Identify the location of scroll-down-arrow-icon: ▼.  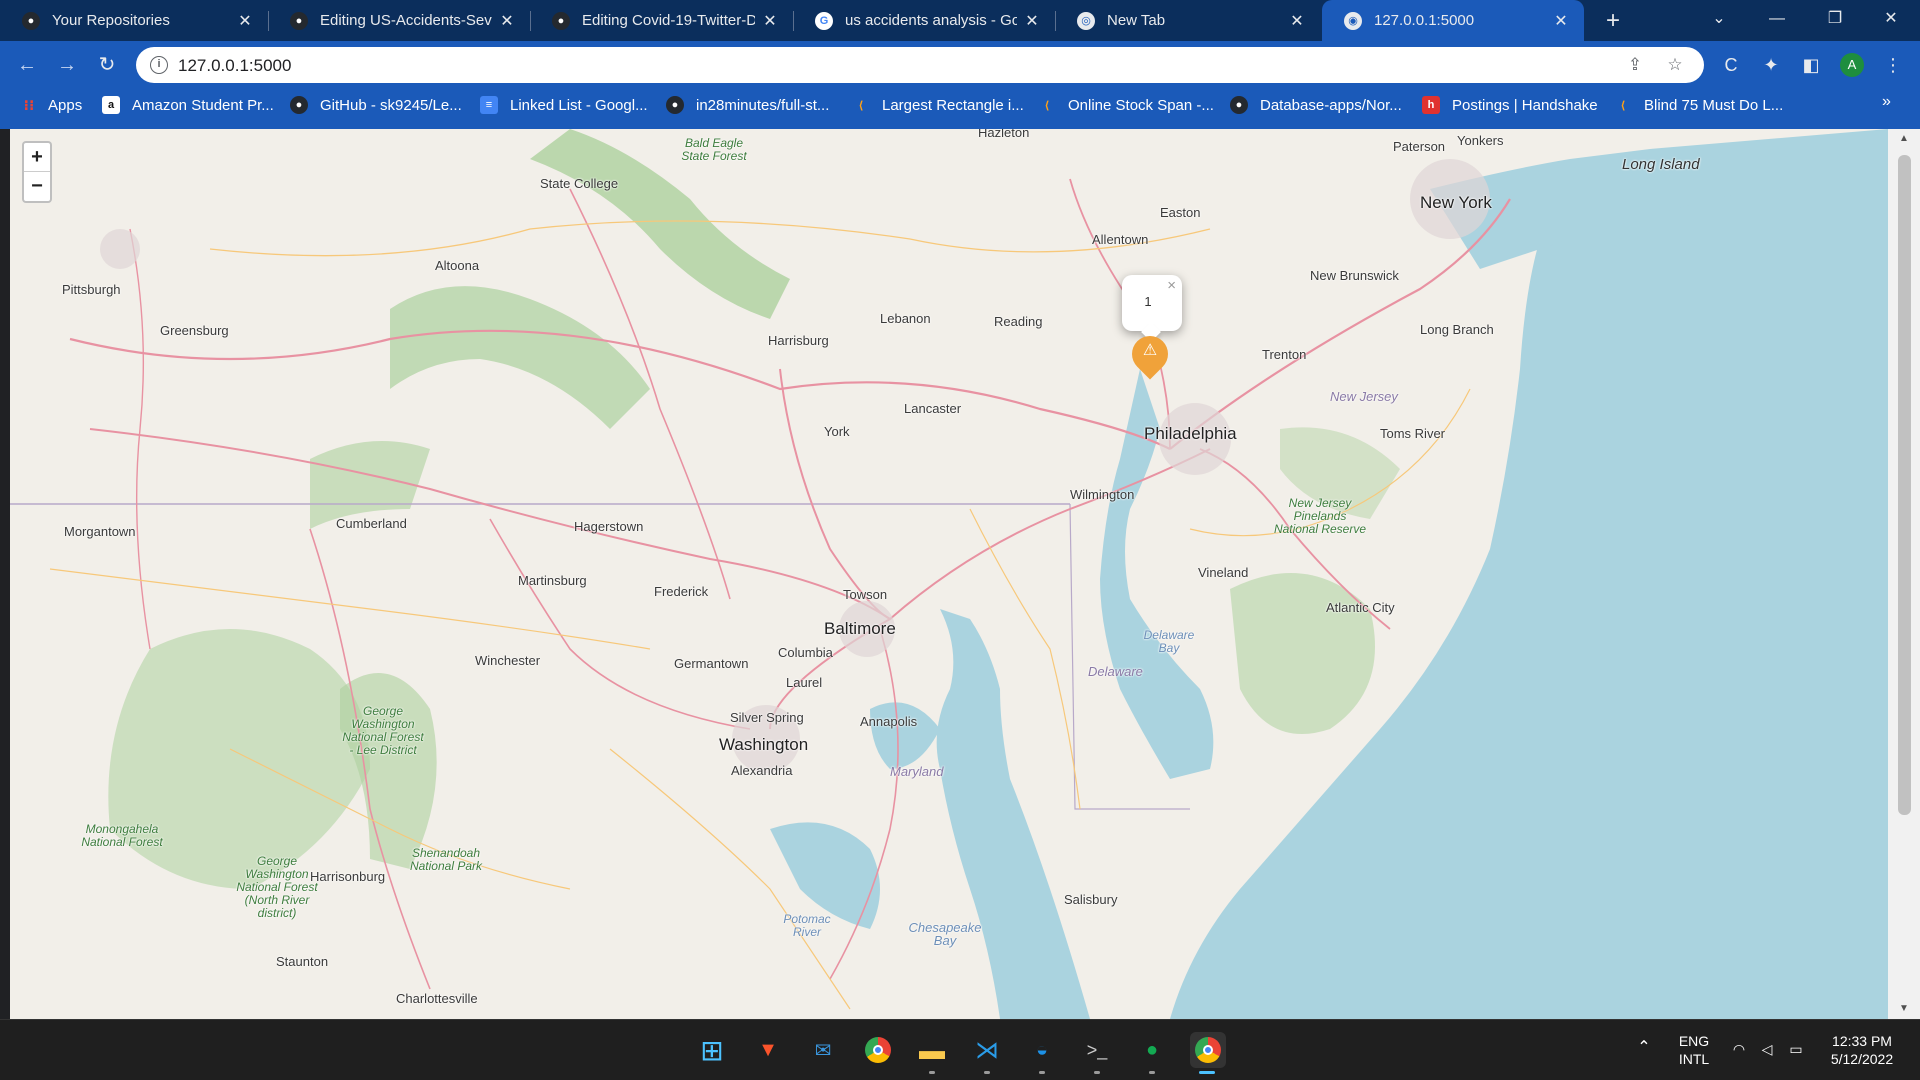
(1904, 1008).